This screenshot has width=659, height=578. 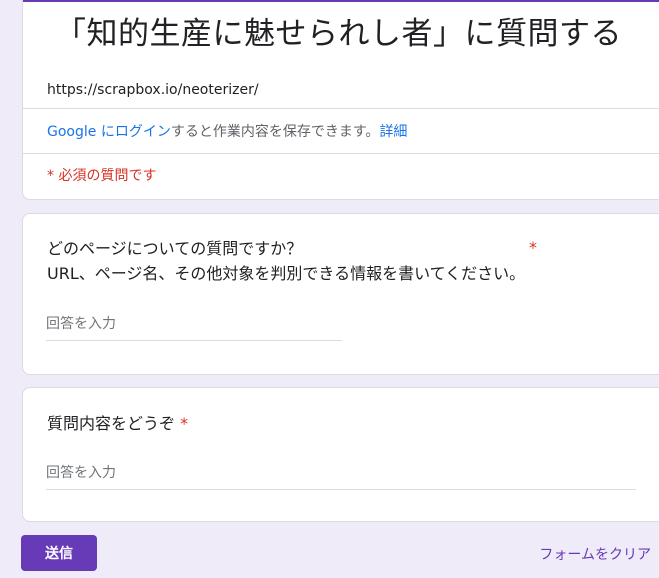 What do you see at coordinates (194, 327) in the screenshot?
I see `answer-input-page` at bounding box center [194, 327].